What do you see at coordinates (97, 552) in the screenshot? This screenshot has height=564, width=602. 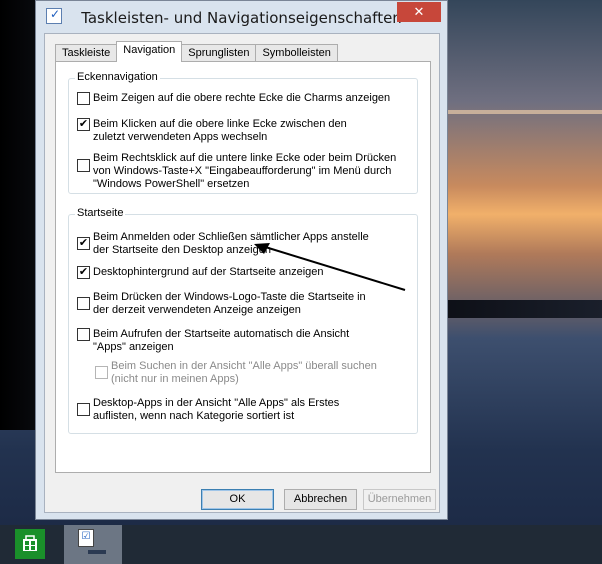 I see `taskbar-item-indicator` at bounding box center [97, 552].